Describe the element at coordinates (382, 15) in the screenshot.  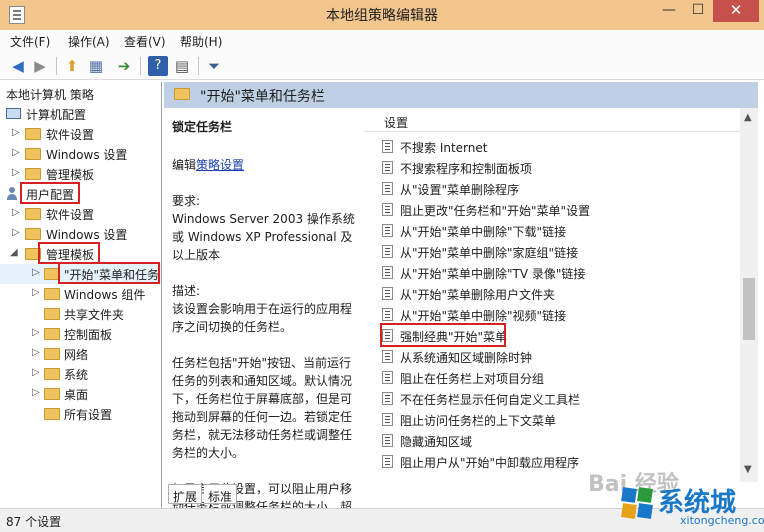
I see `title-bar: 本地组策略编辑器 — ☐ ✕` at that location.